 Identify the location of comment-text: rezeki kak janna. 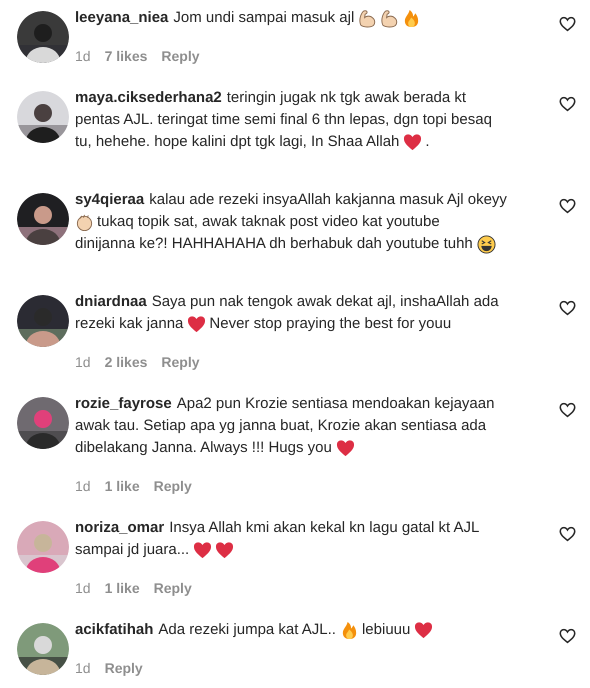
(129, 324).